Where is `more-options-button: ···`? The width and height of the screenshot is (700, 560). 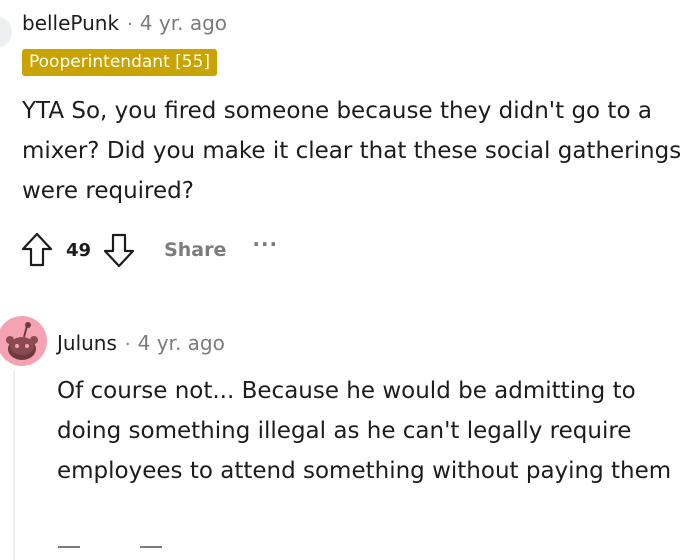 more-options-button: ··· is located at coordinates (265, 244).